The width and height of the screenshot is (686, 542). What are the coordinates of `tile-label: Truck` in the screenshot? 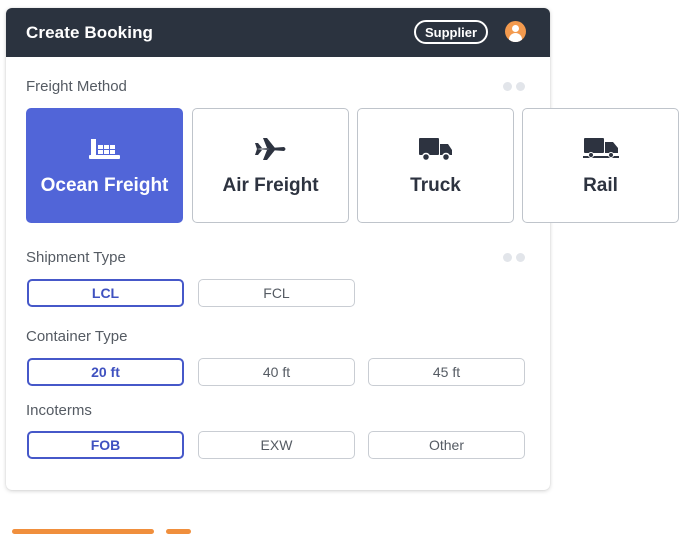 It's located at (435, 185).